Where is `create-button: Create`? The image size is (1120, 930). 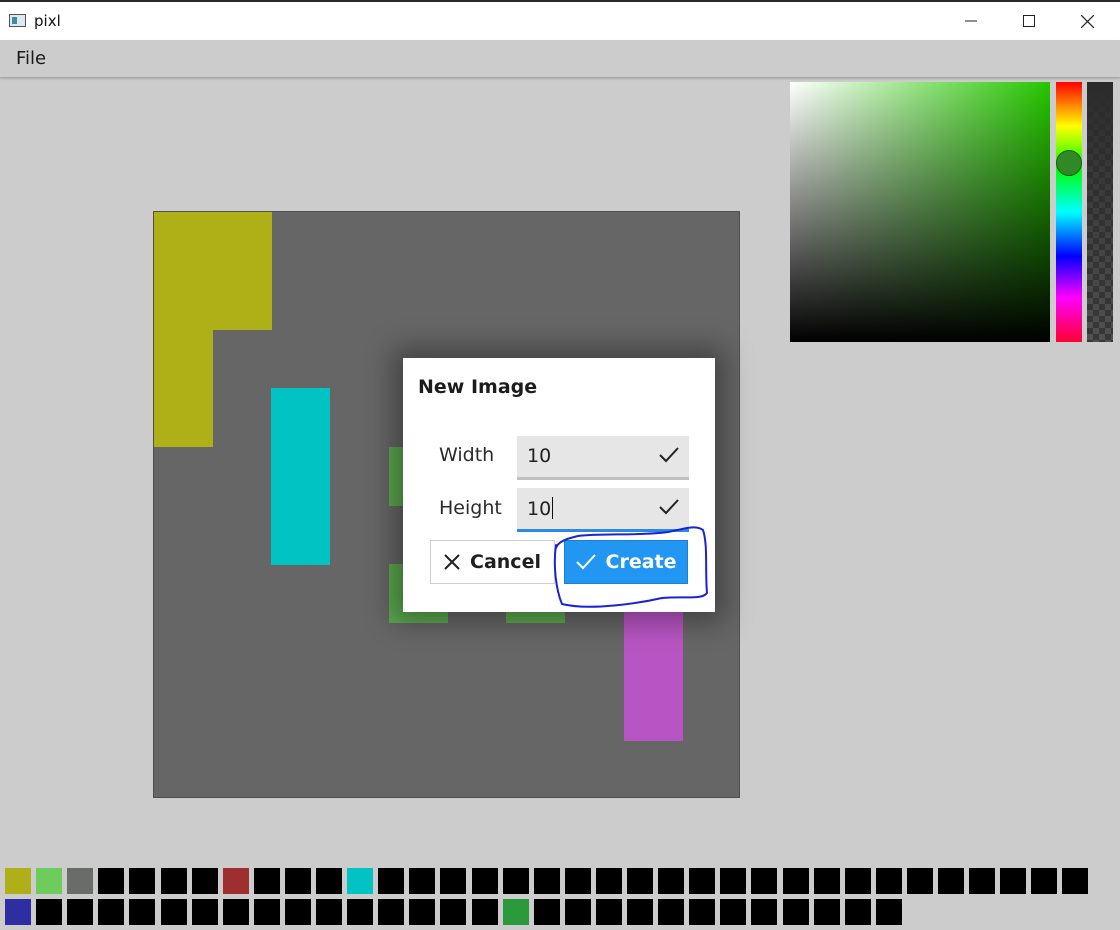
create-button: Create is located at coordinates (626, 562).